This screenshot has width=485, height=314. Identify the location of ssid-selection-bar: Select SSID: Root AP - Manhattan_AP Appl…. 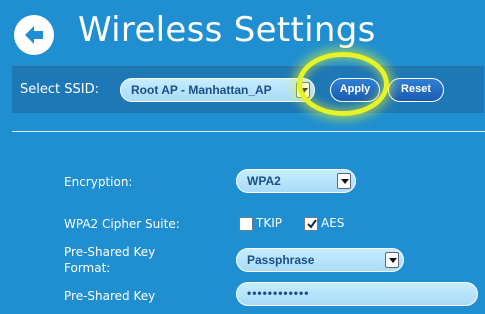
(248, 89).